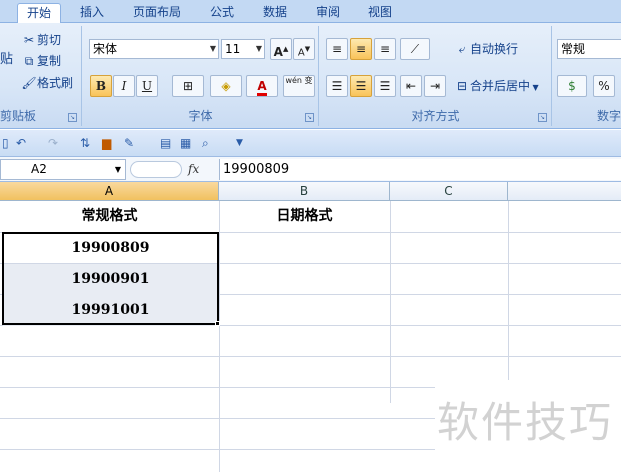 The height and width of the screenshot is (472, 621). Describe the element at coordinates (154, 49) in the screenshot. I see `font-name-select: 宋体 ▼` at that location.